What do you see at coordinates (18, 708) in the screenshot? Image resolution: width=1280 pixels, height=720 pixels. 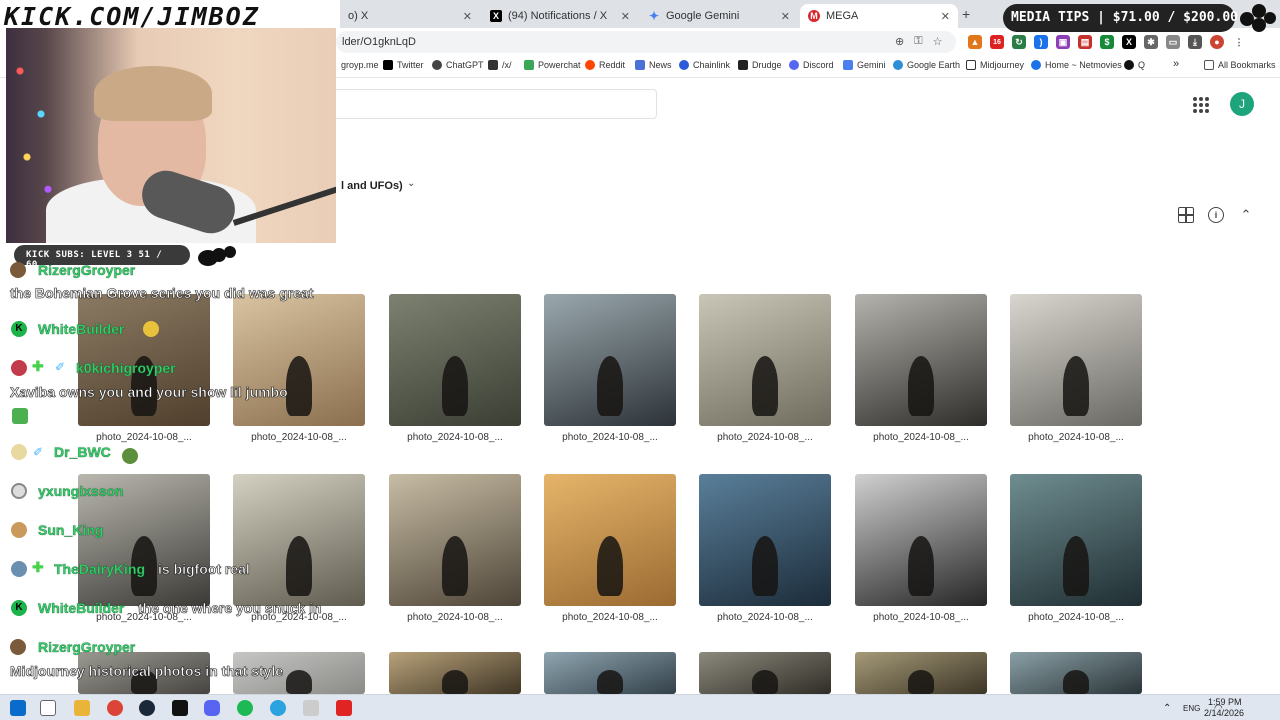 I see `windows-start-icon` at bounding box center [18, 708].